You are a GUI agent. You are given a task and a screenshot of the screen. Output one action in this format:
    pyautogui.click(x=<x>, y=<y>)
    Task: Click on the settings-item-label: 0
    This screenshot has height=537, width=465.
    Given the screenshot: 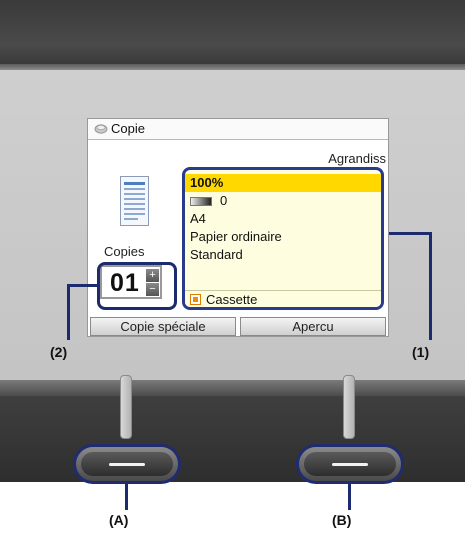 What is the action you would take?
    pyautogui.click(x=224, y=200)
    